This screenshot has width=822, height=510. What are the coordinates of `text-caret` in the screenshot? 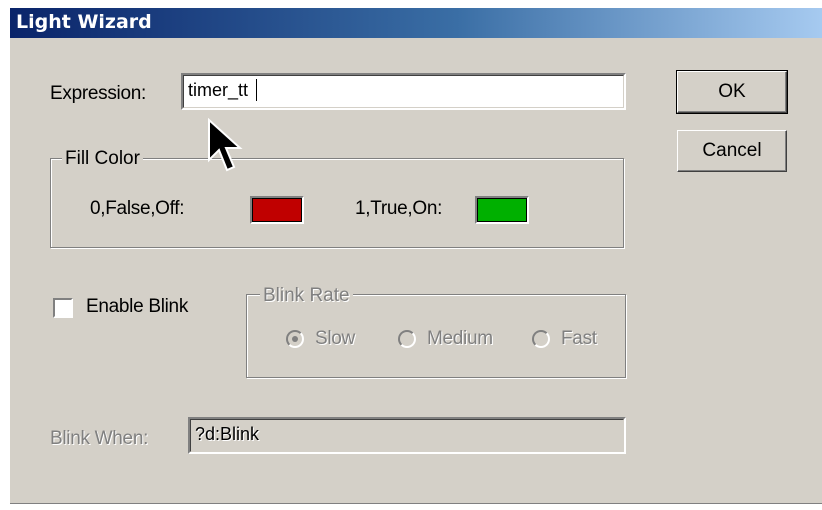 It's located at (256, 90).